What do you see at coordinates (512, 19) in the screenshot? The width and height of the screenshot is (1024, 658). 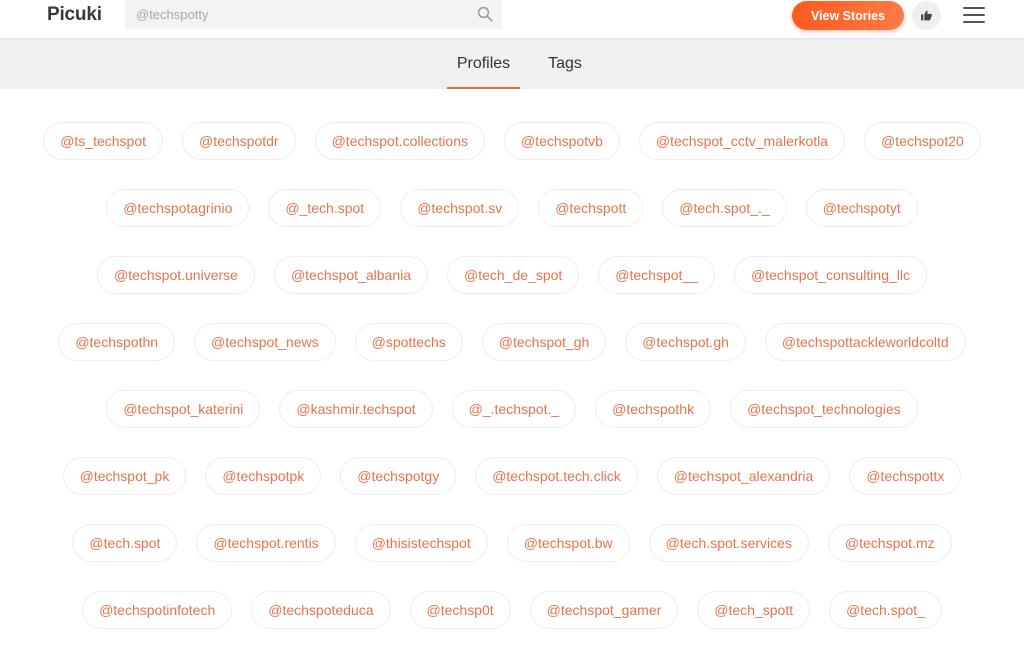 I see `top-header: Picuki View Stories` at bounding box center [512, 19].